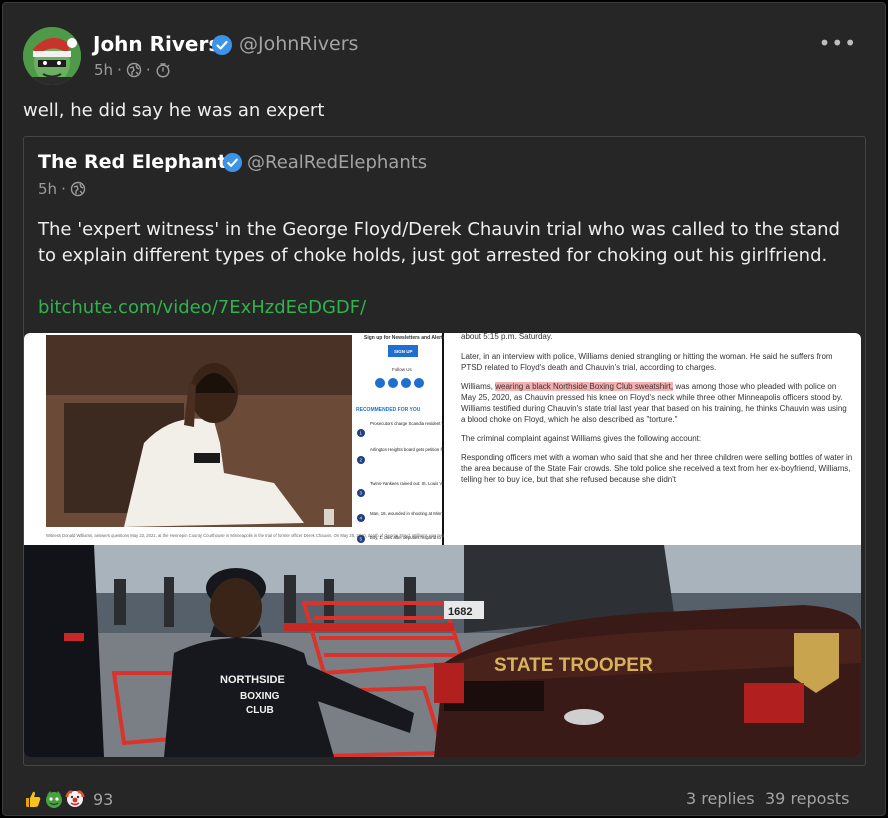 The image size is (888, 818). I want to click on author-avatar, so click(52, 56).